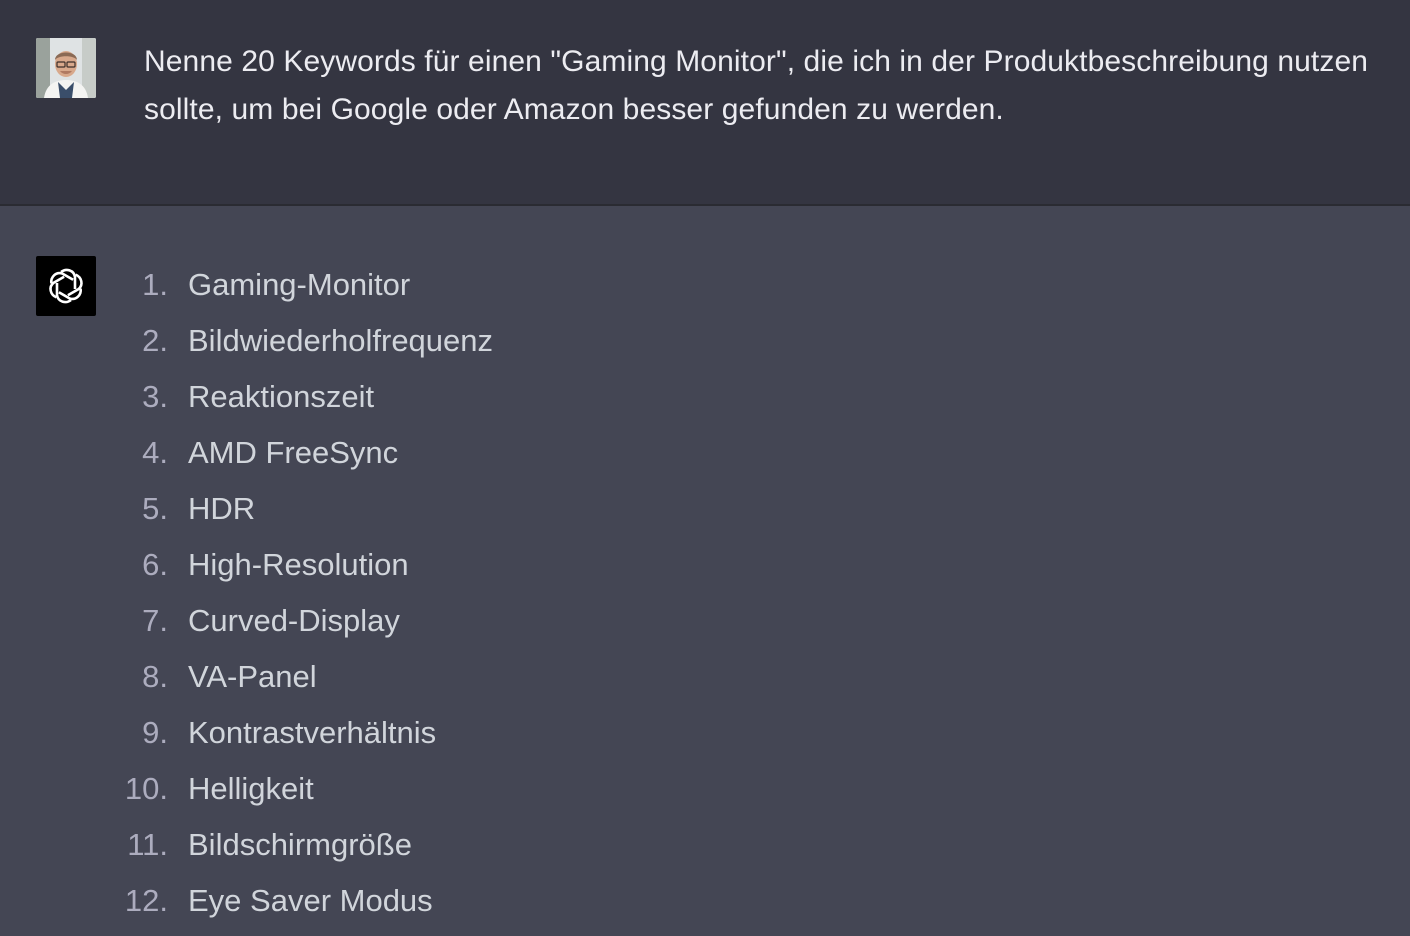 The width and height of the screenshot is (1410, 936). I want to click on list-item-text: Curved-Display, so click(294, 620).